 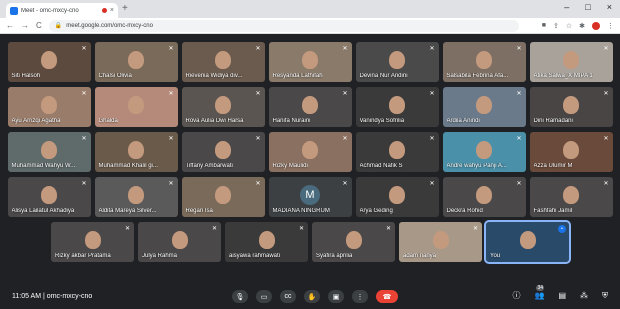 I want to click on participant-tile: ✕ Ayu Arrizqi Agatha, so click(x=49, y=107).